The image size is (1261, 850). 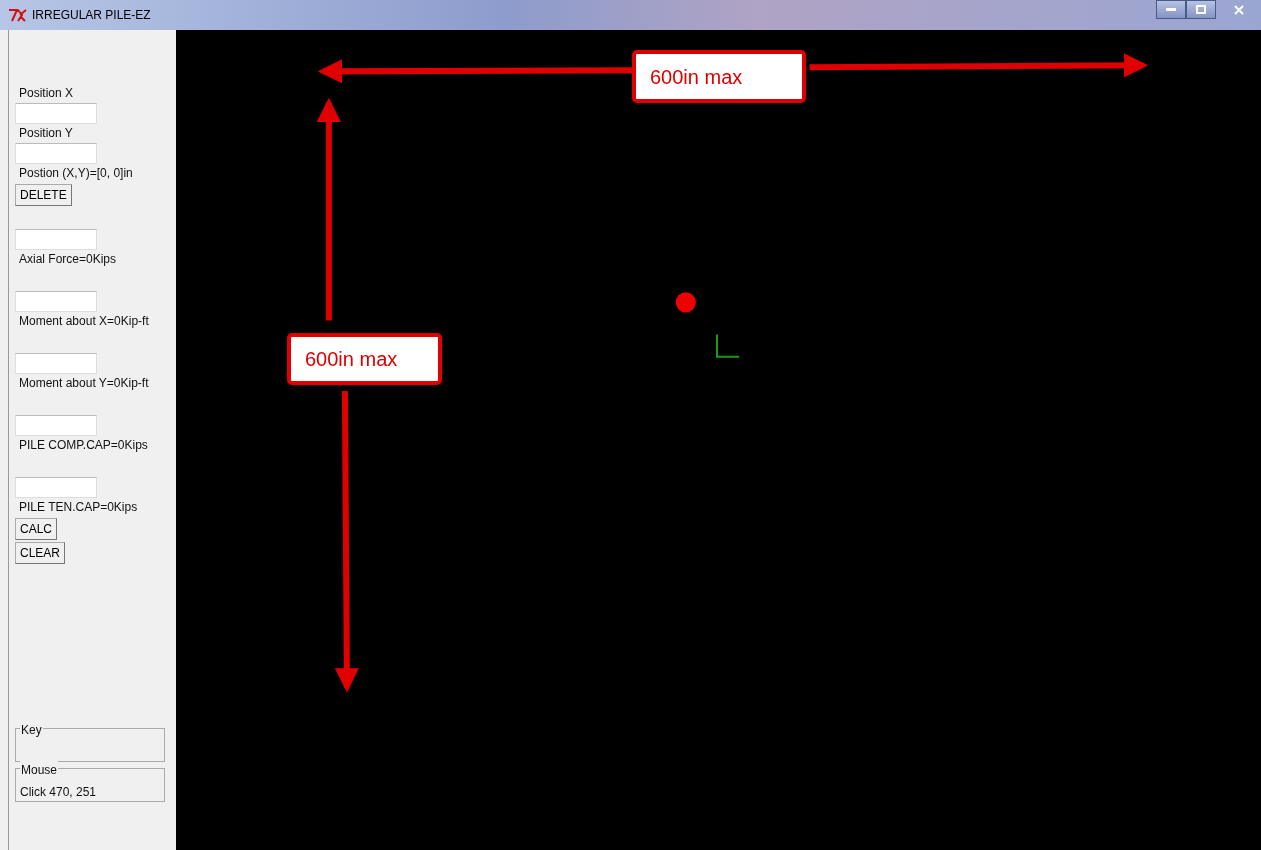 I want to click on maximize-button, so click(x=1201, y=9).